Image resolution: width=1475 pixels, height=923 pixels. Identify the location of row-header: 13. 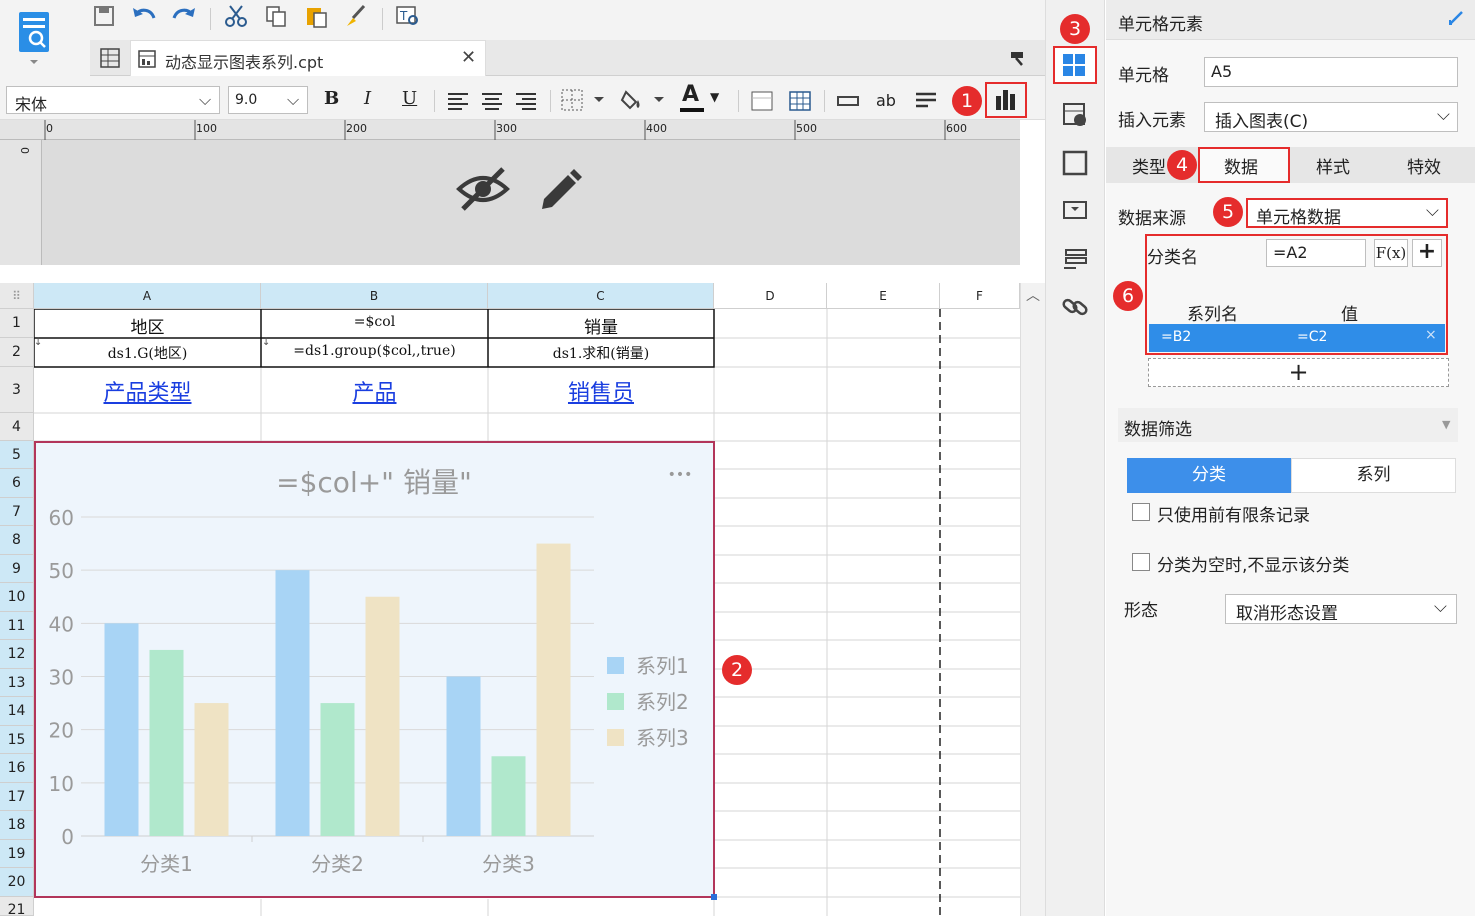
(17, 683).